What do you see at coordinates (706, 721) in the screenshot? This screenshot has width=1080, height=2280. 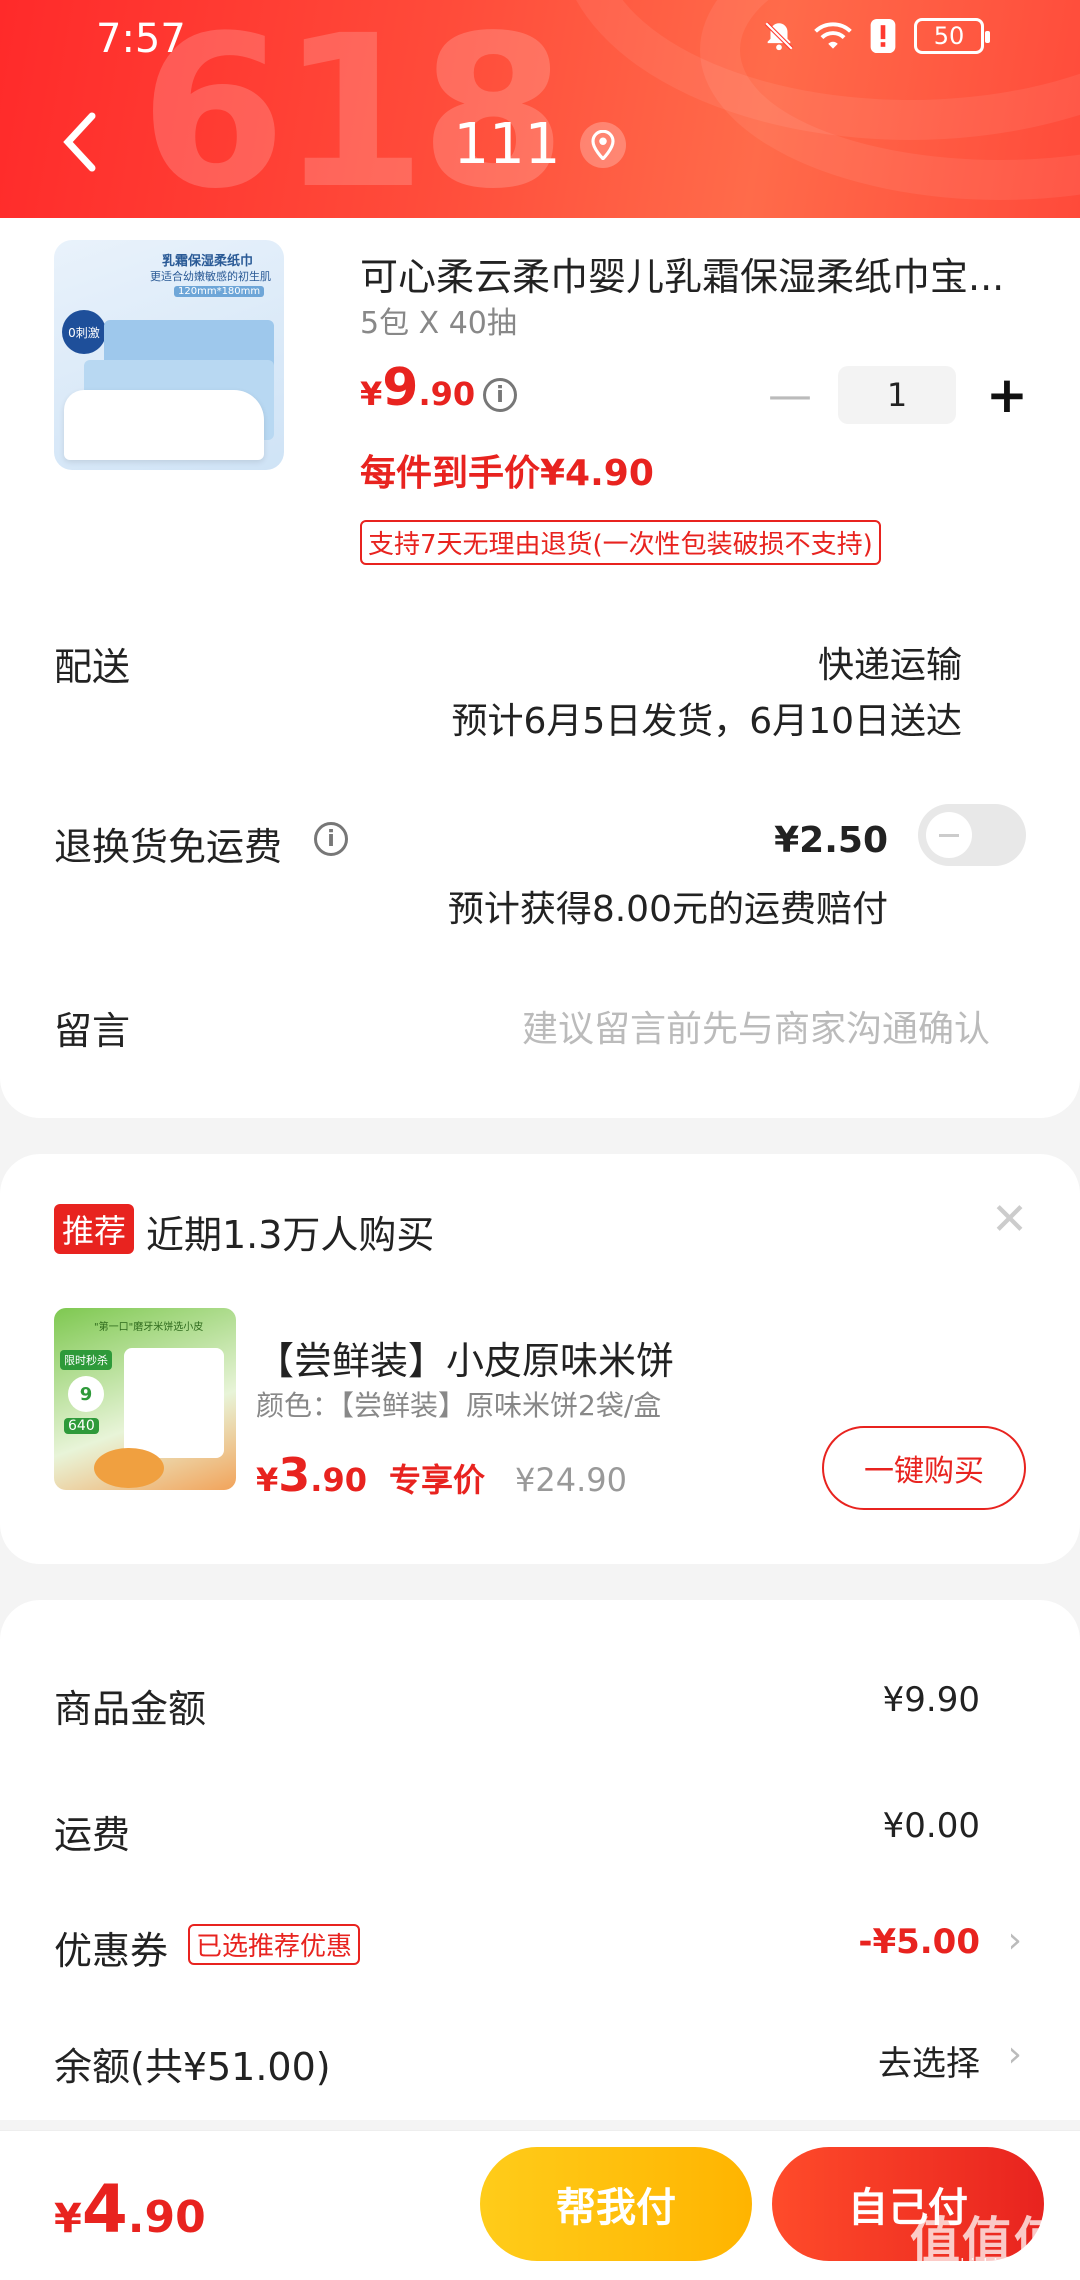 I see `delivery-estimate: 预计6月5日发货，6月10日送达` at bounding box center [706, 721].